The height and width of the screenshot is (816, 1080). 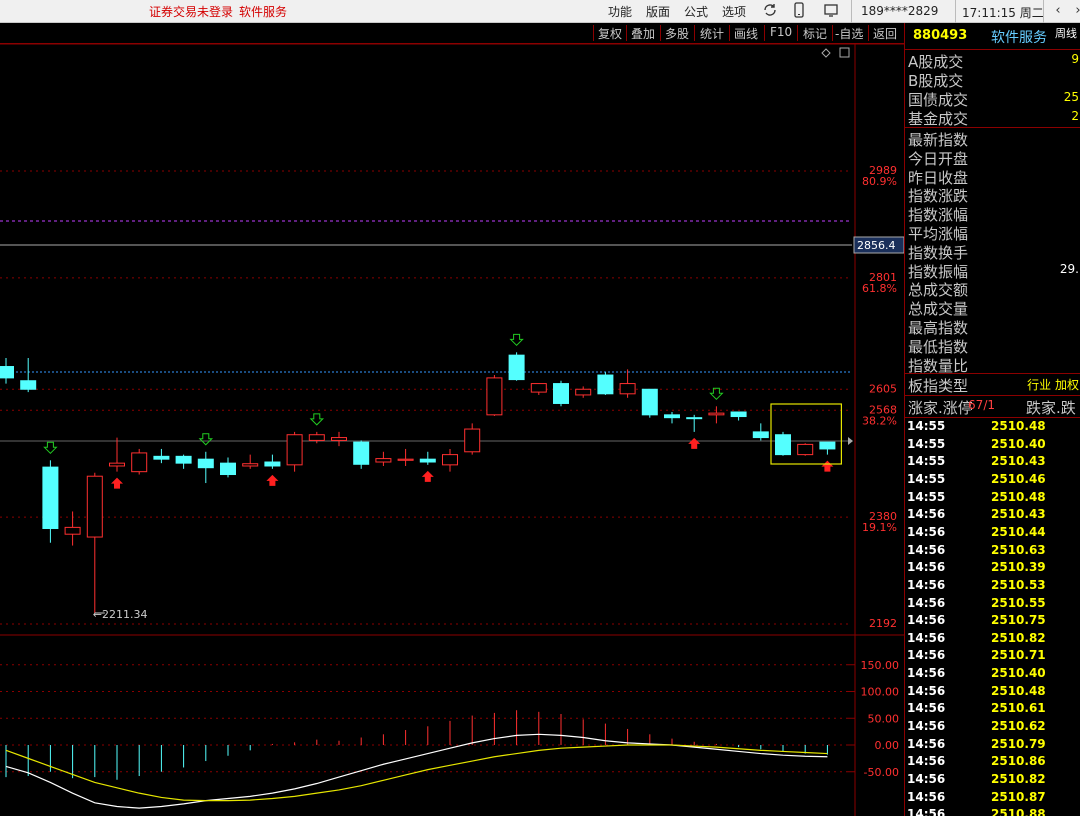 I want to click on stat-row: 基金成交 2, so click(x=992, y=118).